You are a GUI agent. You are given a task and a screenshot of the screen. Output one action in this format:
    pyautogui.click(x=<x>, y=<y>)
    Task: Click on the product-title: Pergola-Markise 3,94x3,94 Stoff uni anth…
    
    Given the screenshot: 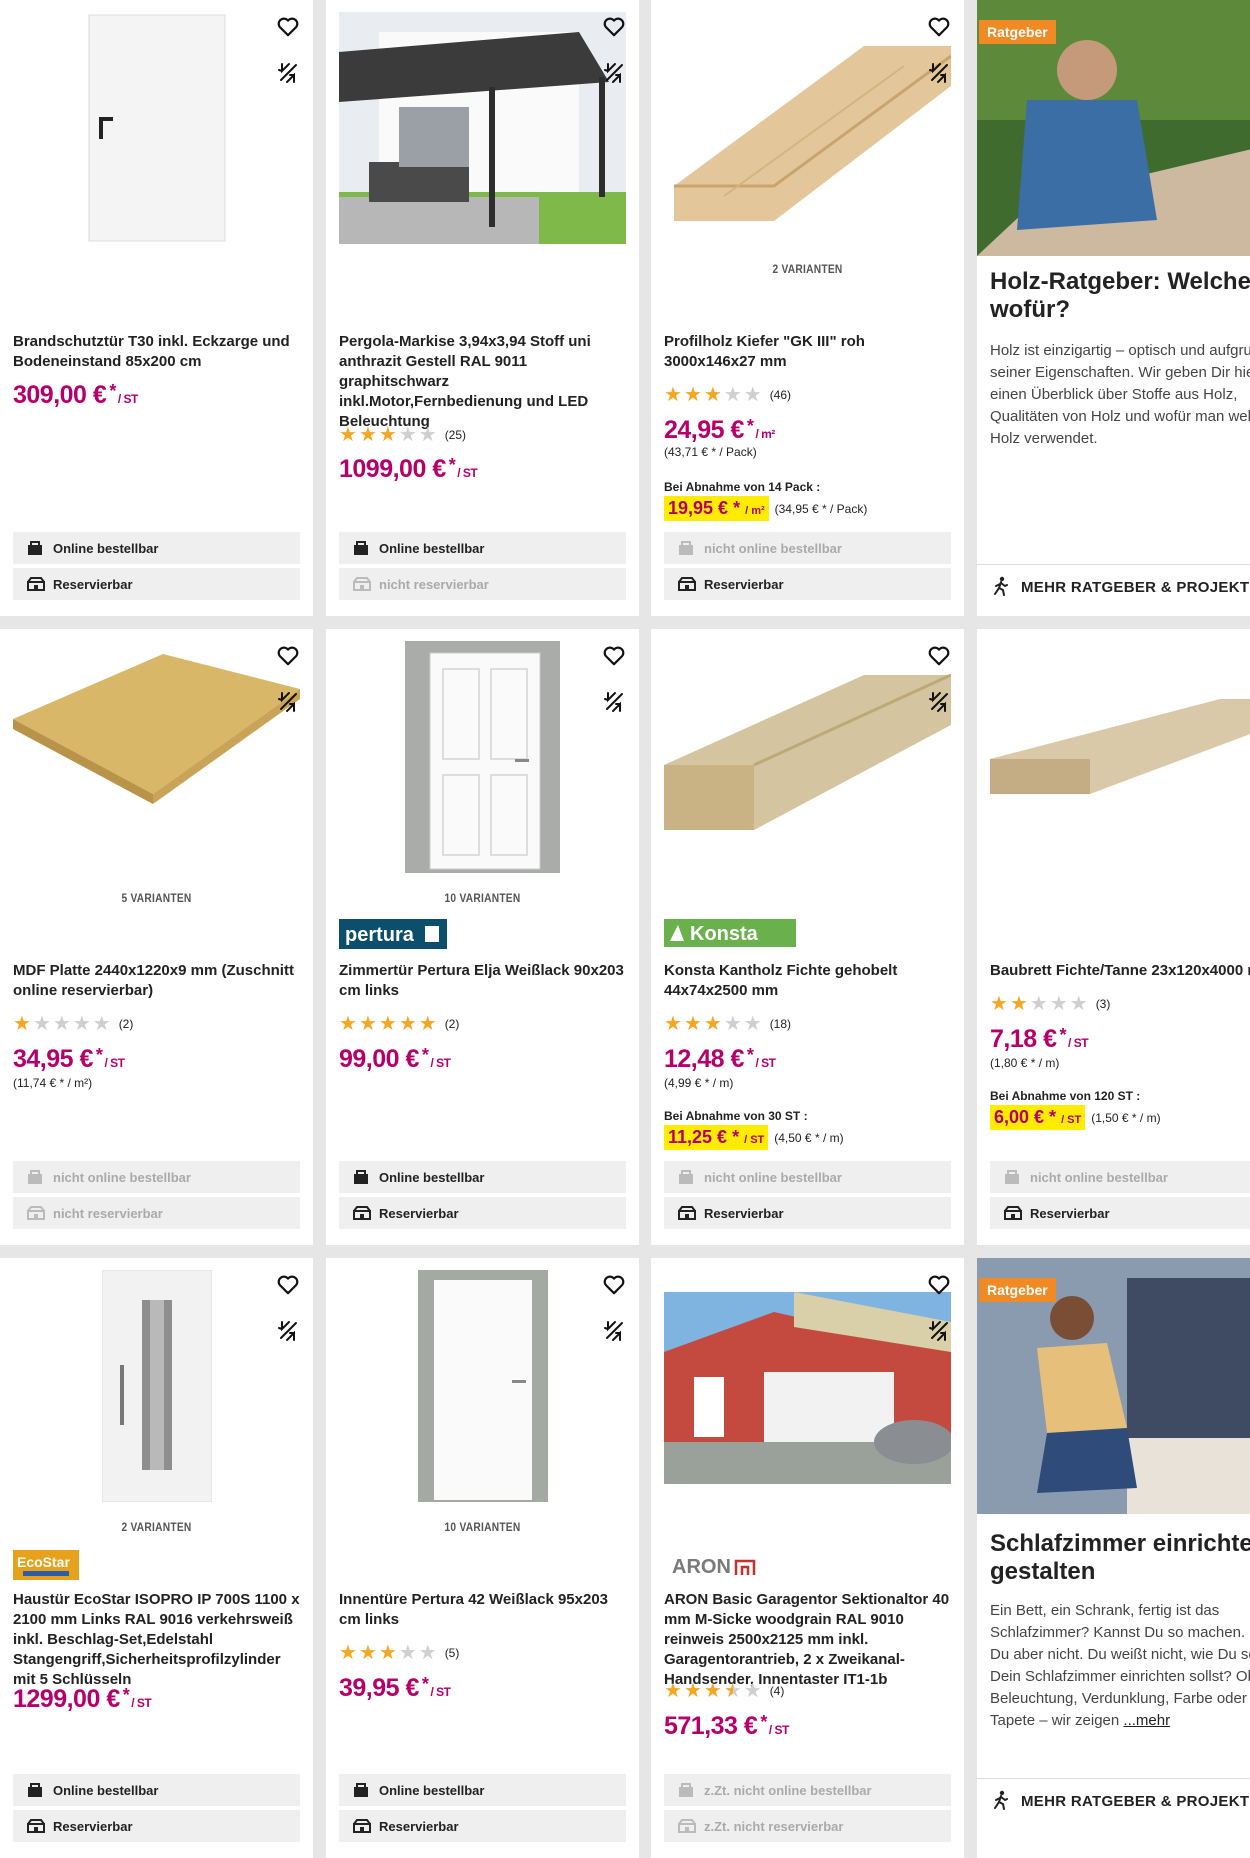 What is the action you would take?
    pyautogui.click(x=484, y=382)
    